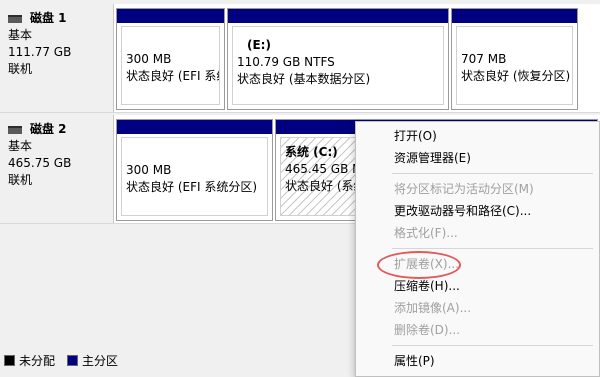  I want to click on legend: 未分配 主分区, so click(64, 360).